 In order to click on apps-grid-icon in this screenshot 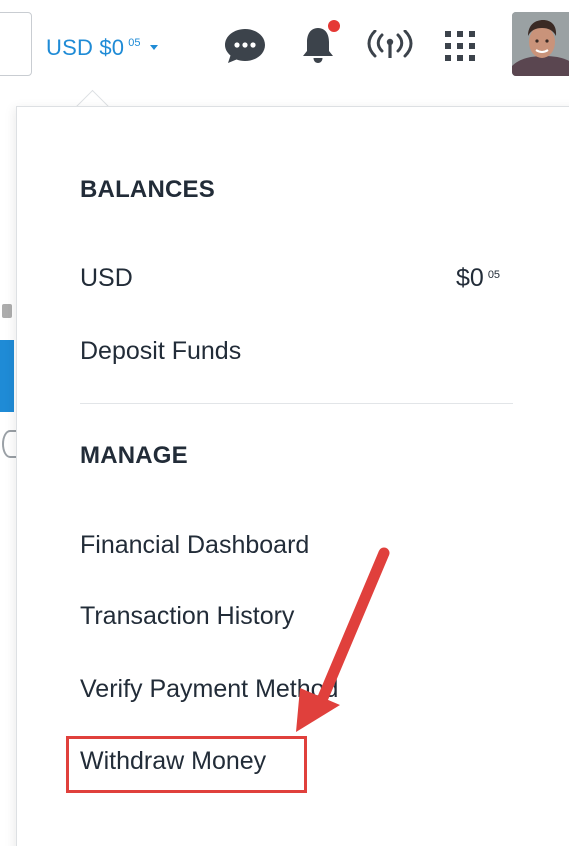, I will do `click(460, 46)`.